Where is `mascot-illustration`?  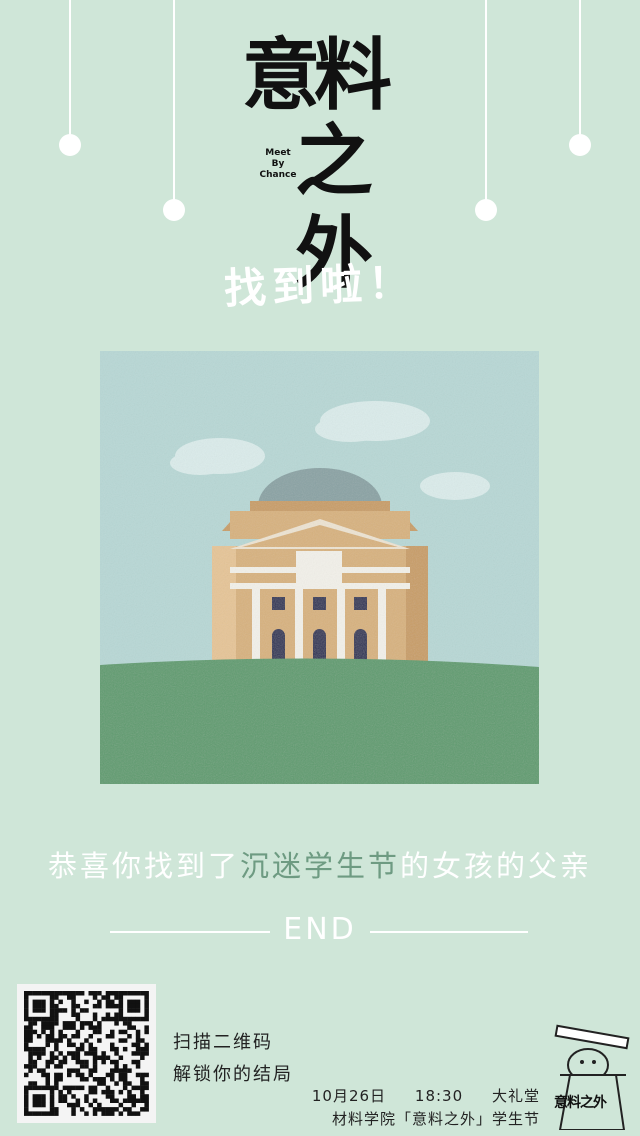
mascot-illustration is located at coordinates (592, 1077).